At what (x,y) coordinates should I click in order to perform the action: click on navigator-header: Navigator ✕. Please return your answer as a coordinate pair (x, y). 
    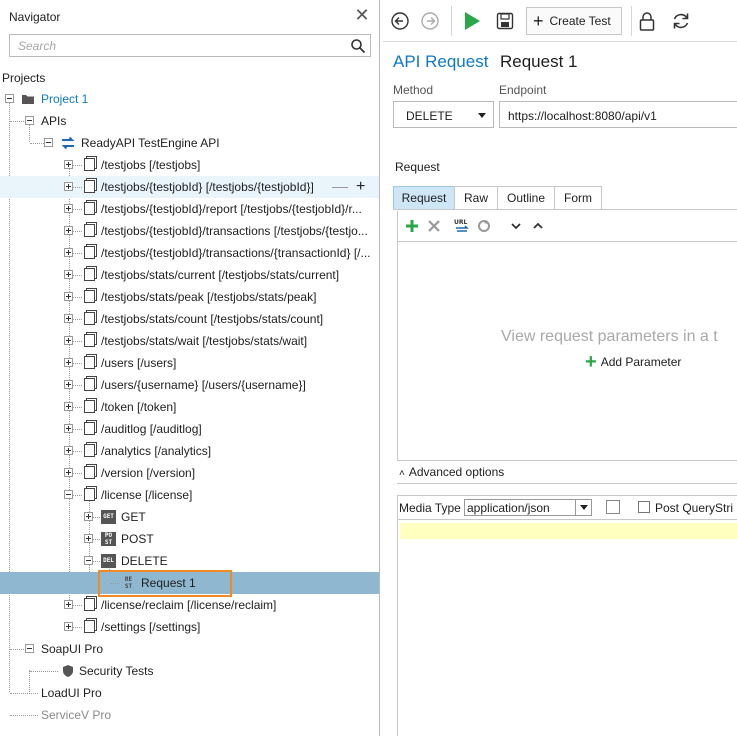
    Looking at the image, I should click on (189, 17).